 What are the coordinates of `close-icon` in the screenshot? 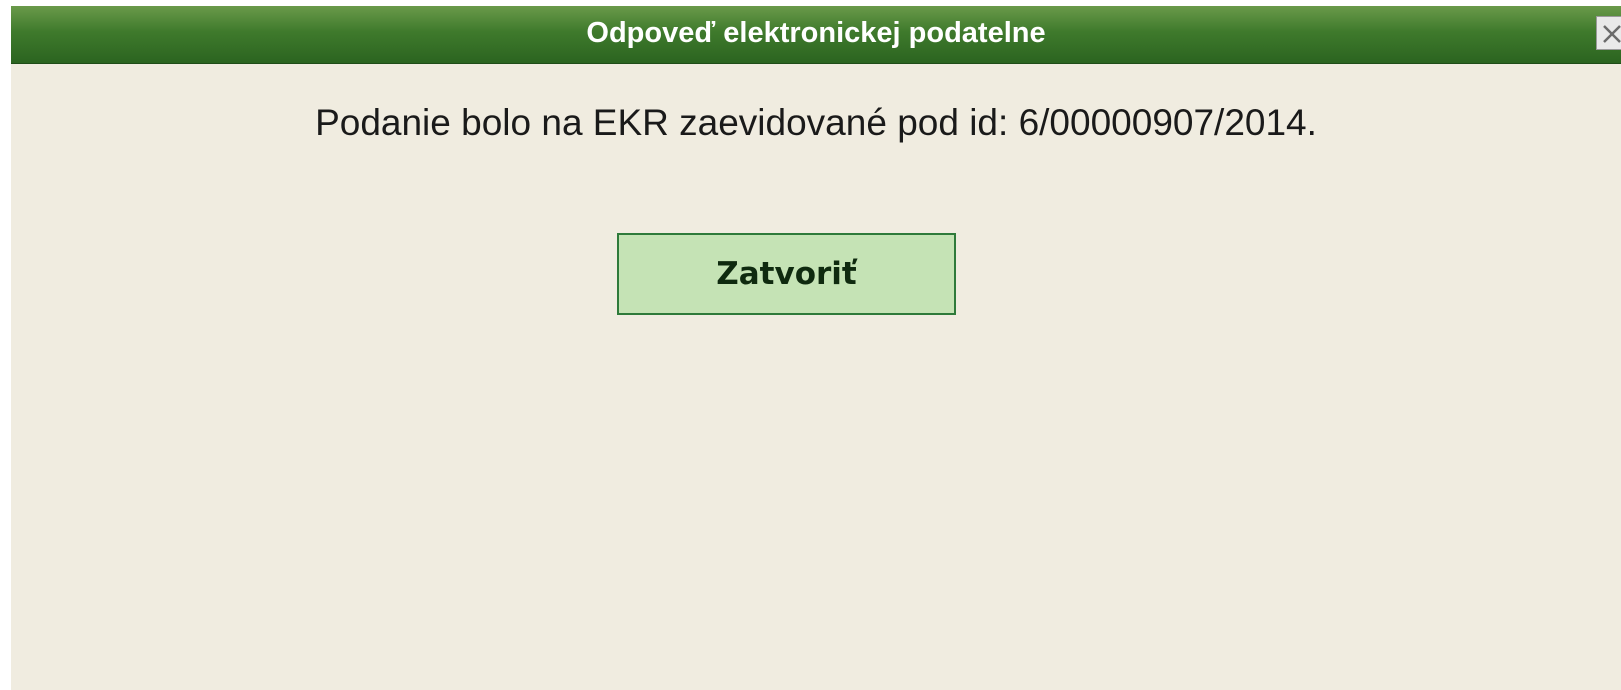 It's located at (1612, 34).